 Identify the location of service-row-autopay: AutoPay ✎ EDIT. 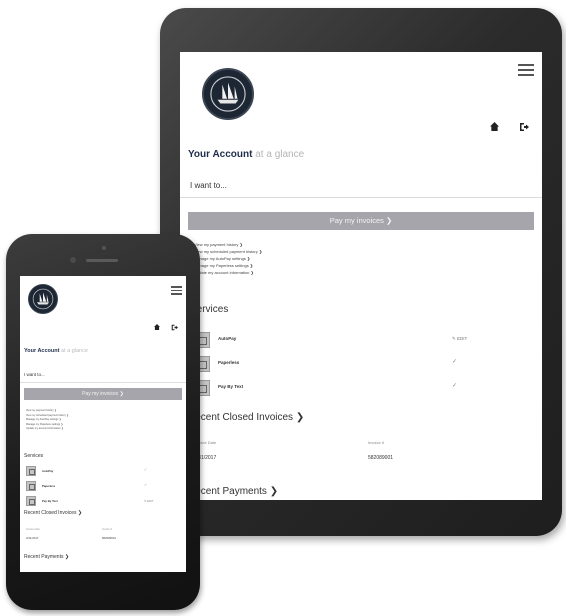
(362, 341).